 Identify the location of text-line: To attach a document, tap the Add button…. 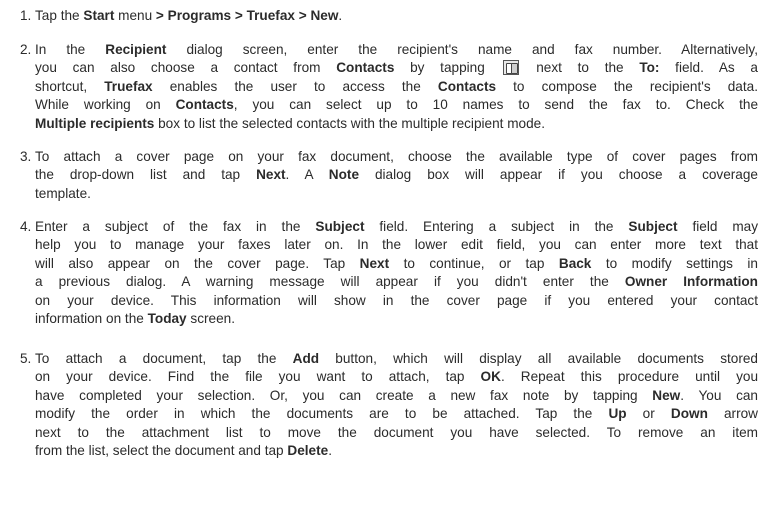
(396, 358).